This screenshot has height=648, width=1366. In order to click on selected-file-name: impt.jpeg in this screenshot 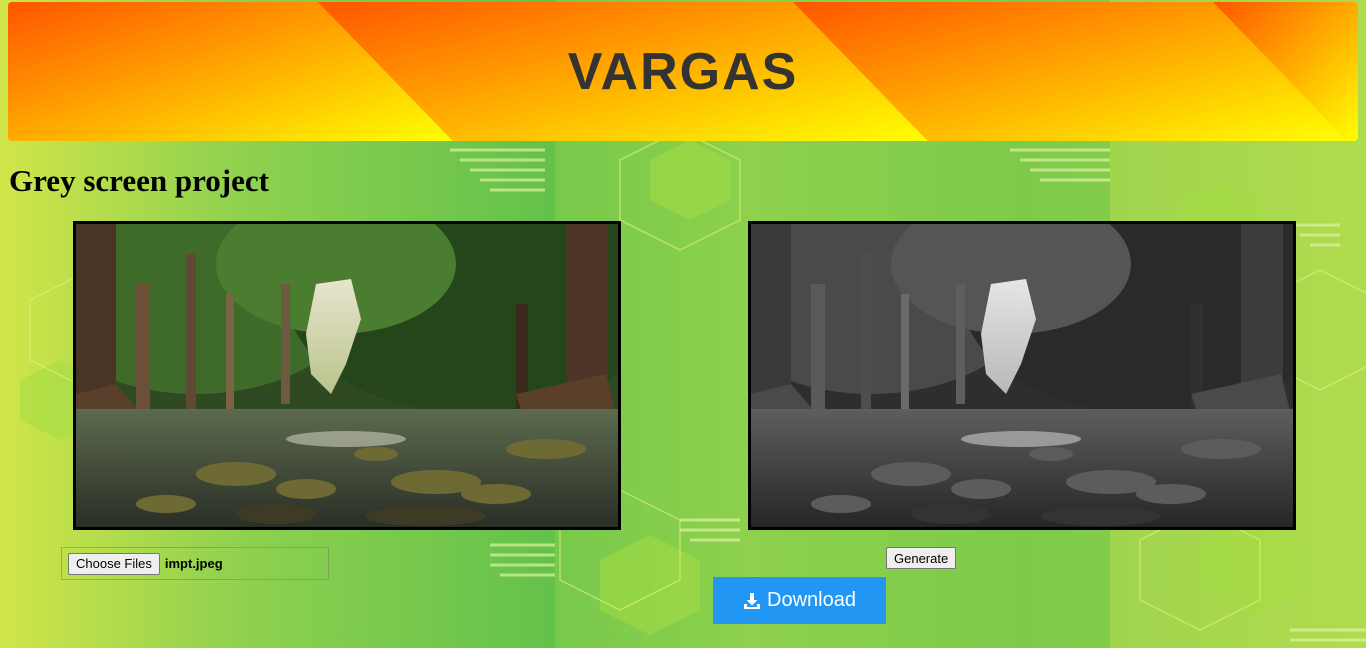, I will do `click(193, 563)`.